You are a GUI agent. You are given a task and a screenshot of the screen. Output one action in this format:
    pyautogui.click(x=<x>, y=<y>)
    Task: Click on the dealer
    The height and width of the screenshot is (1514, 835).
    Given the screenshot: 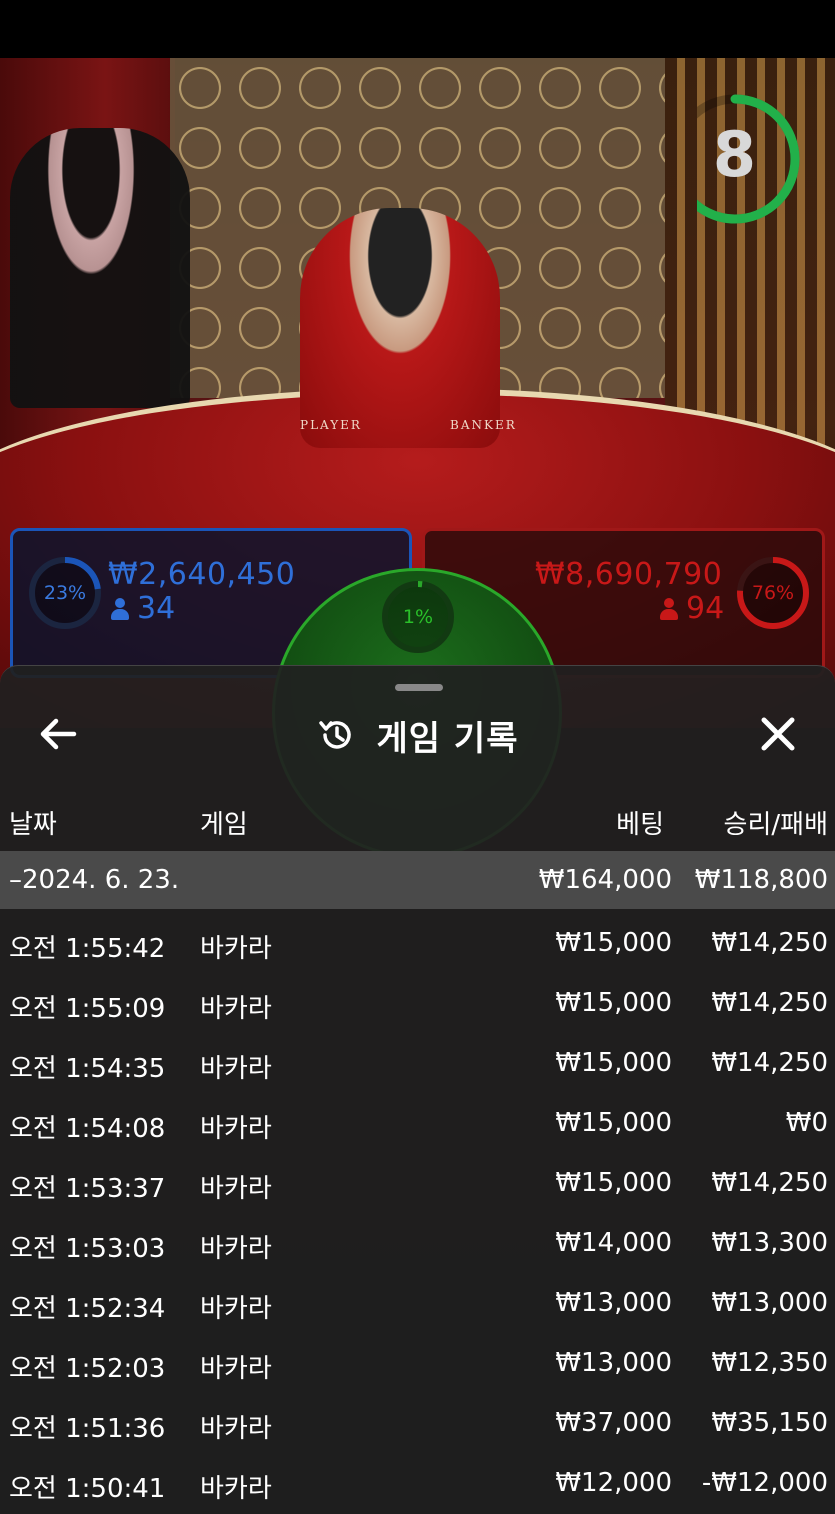 What is the action you would take?
    pyautogui.click(x=400, y=328)
    